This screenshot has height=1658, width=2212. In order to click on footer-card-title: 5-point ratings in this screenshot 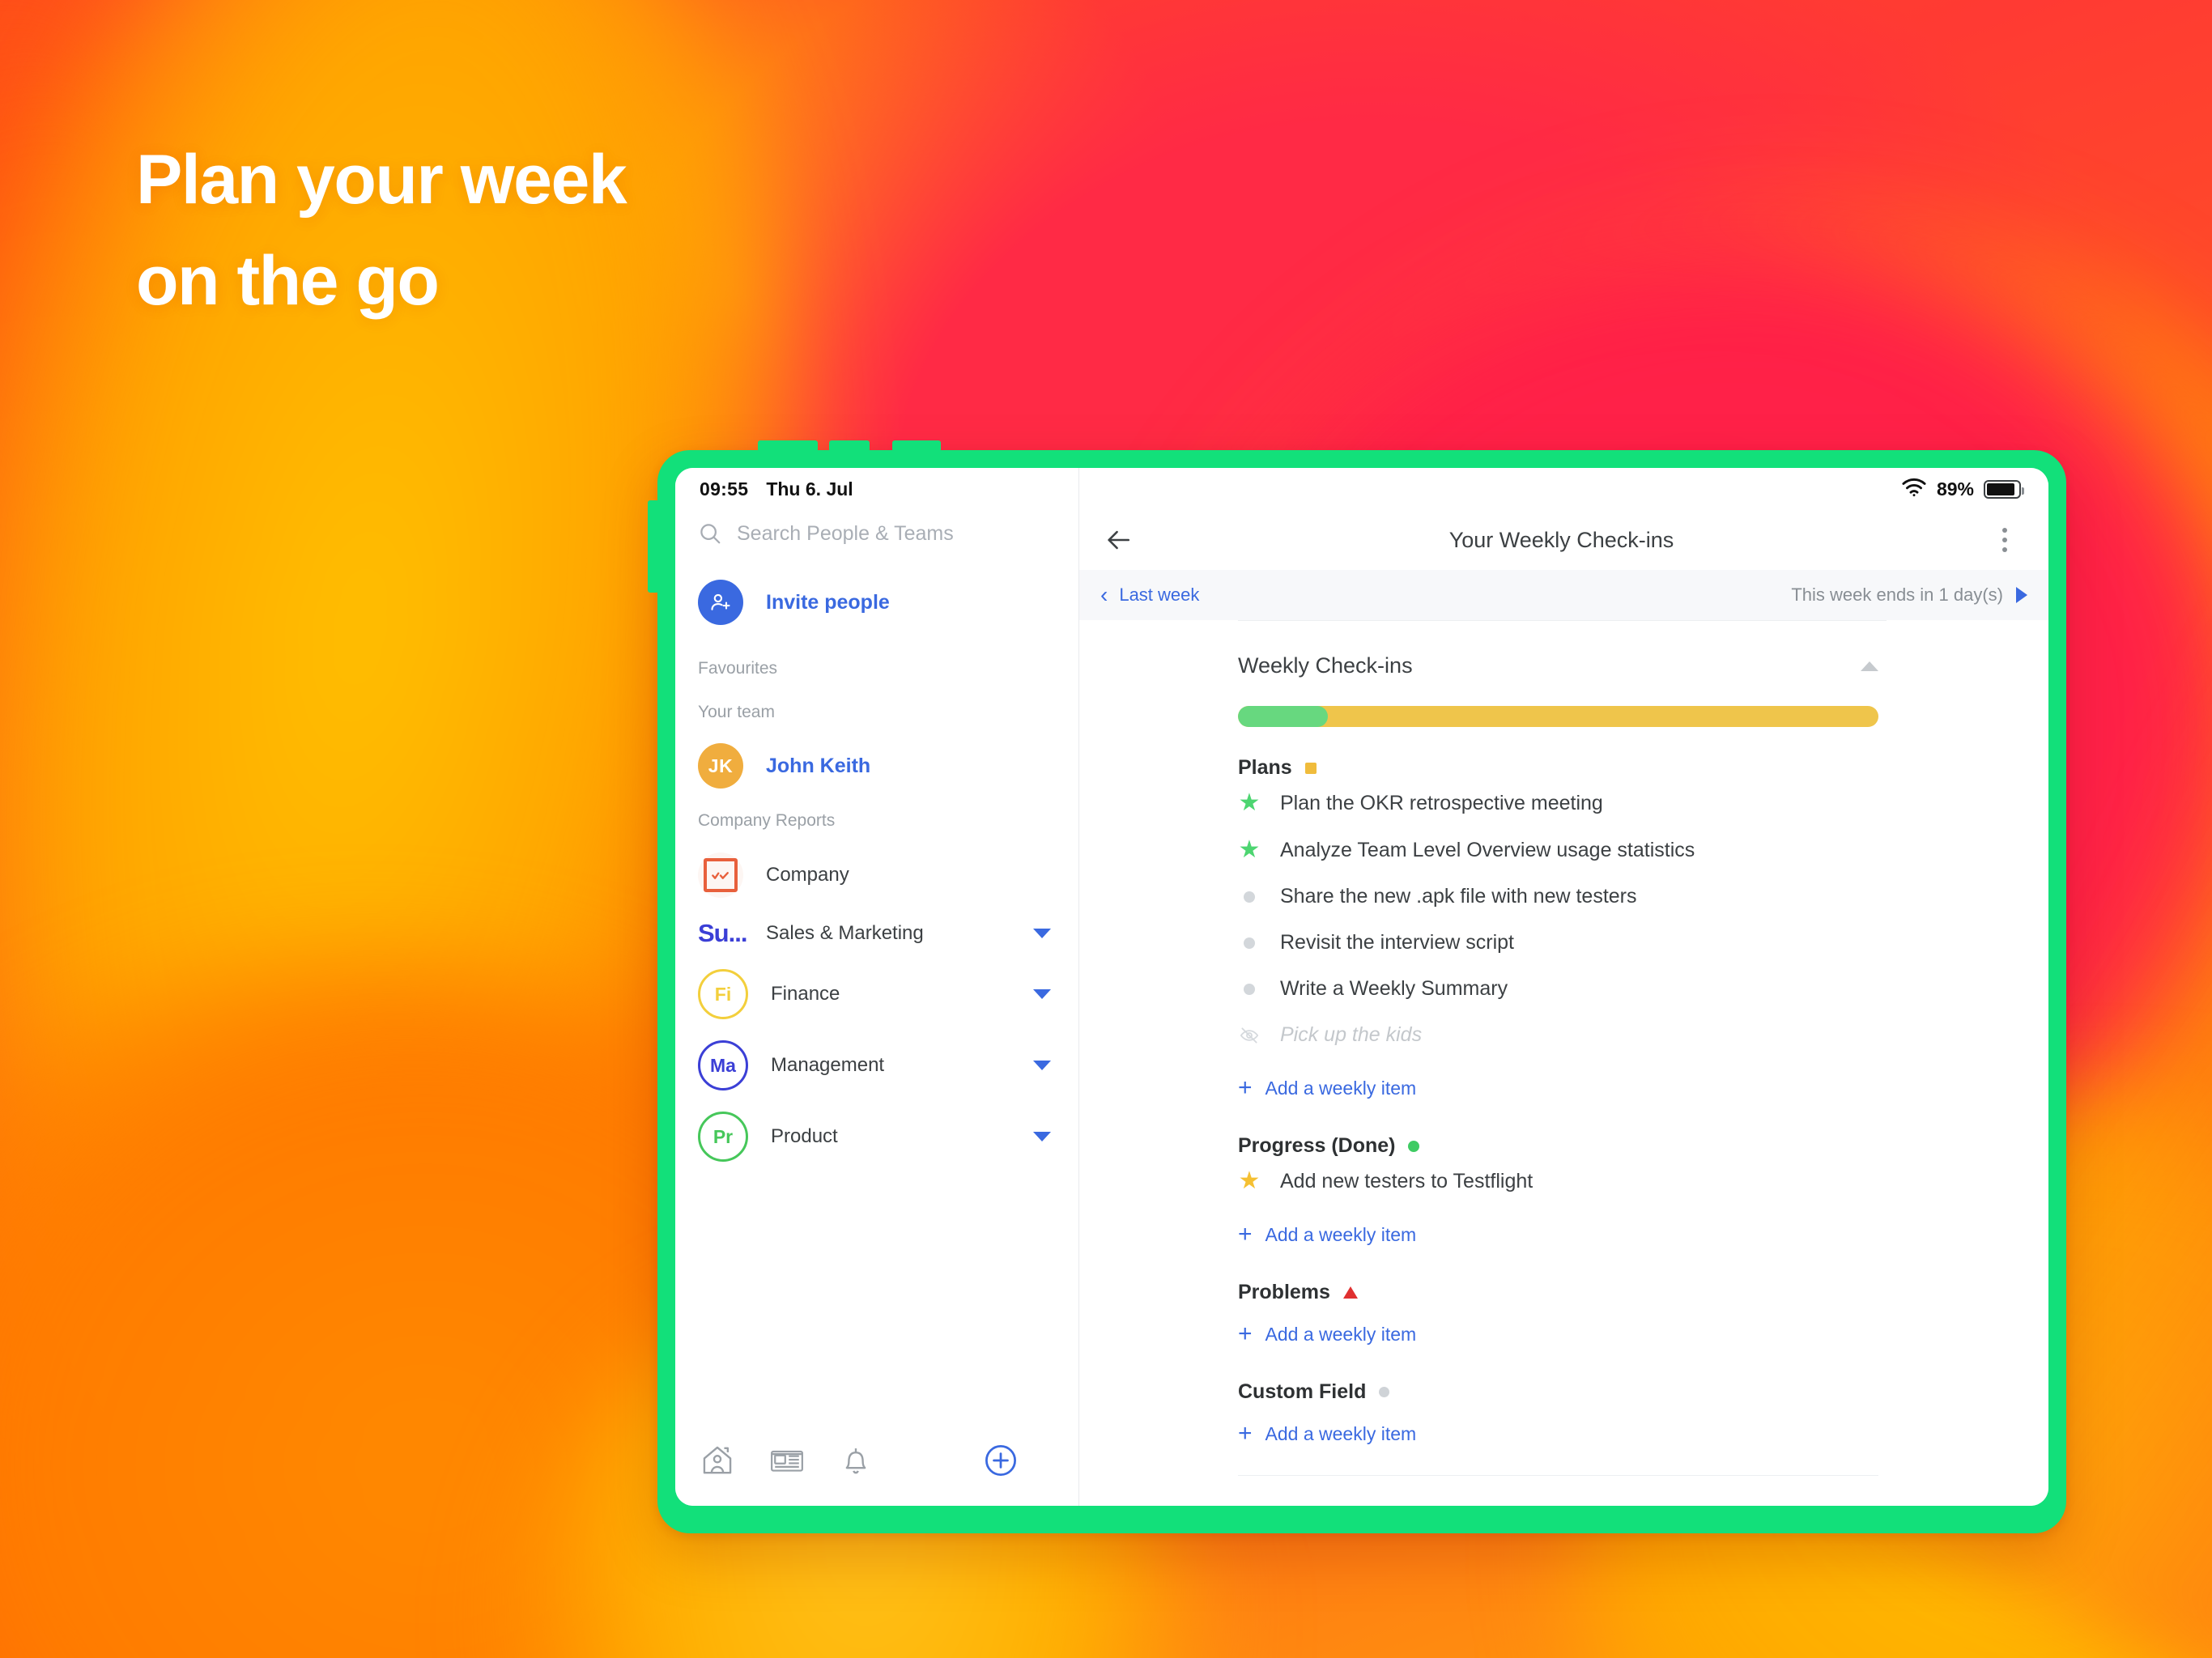, I will do `click(1307, 1504)`.